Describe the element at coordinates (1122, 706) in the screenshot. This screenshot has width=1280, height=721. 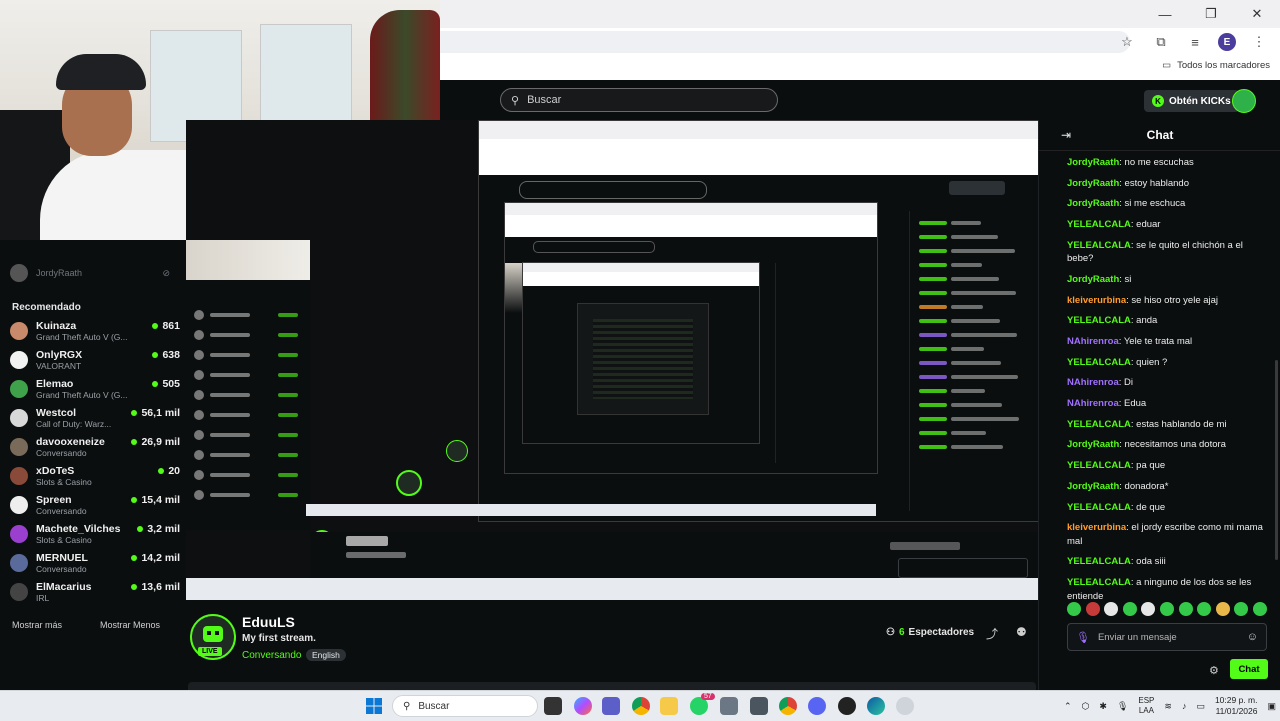
I see `microphone-tray-icon: 🎙` at that location.